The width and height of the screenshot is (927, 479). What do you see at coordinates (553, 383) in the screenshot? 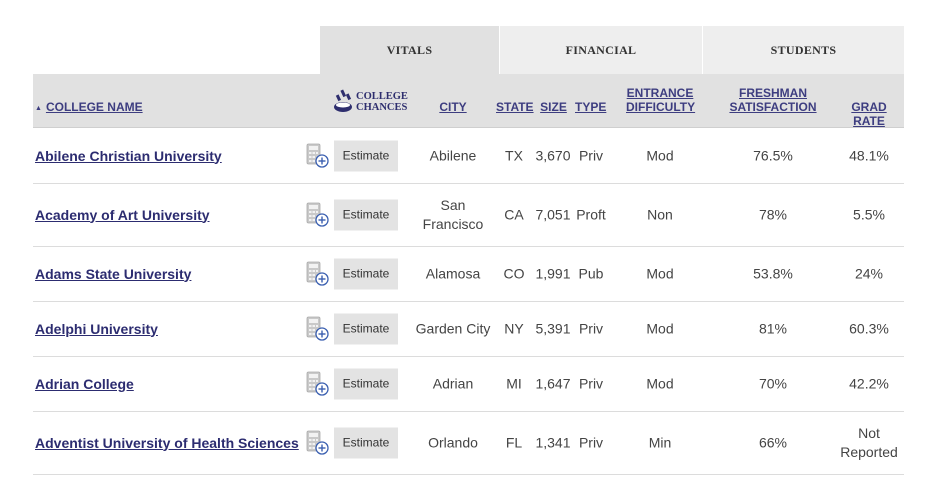
I see `size-cell: 1,647` at bounding box center [553, 383].